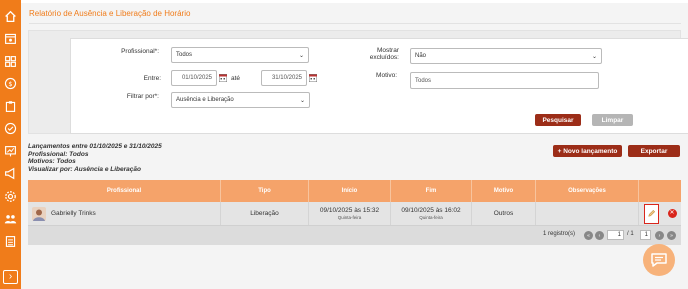 The image size is (688, 289). What do you see at coordinates (645, 235) in the screenshot?
I see `page-size-input: 1` at bounding box center [645, 235].